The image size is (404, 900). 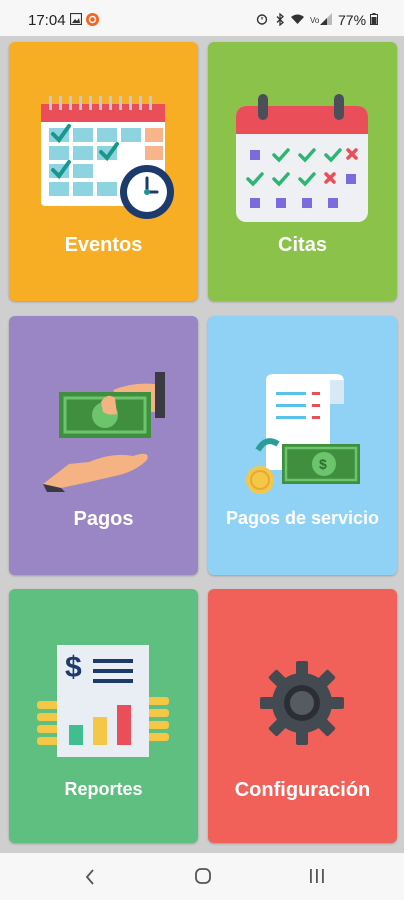 I want to click on system-nav-bar, so click(x=202, y=876).